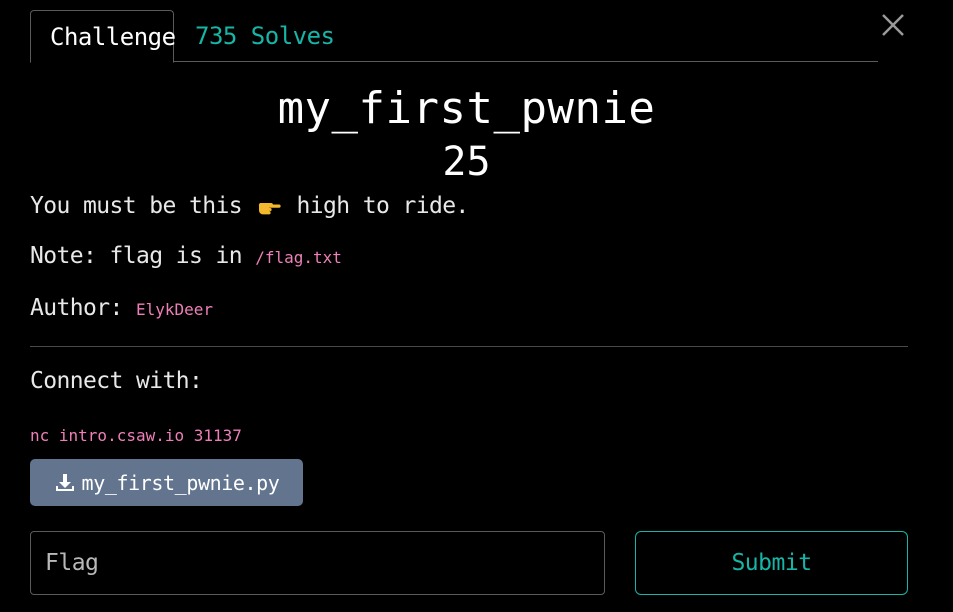 The height and width of the screenshot is (612, 953). I want to click on download-file-button: my_first_pwnie.py, so click(166, 482).